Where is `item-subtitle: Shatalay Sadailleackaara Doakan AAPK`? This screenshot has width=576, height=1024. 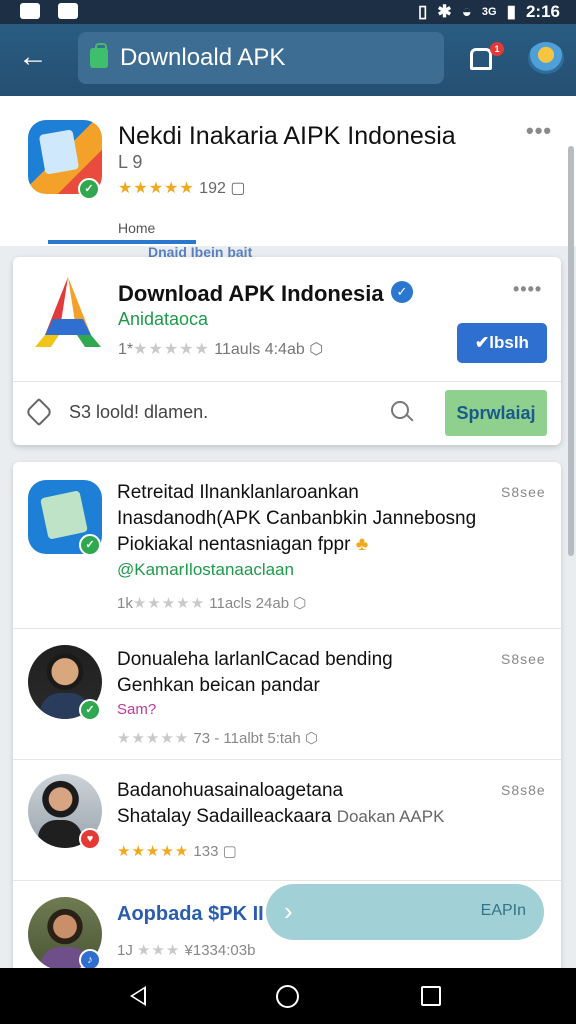
item-subtitle: Shatalay Sadailleackaara Doakan AAPK is located at coordinates (280, 817).